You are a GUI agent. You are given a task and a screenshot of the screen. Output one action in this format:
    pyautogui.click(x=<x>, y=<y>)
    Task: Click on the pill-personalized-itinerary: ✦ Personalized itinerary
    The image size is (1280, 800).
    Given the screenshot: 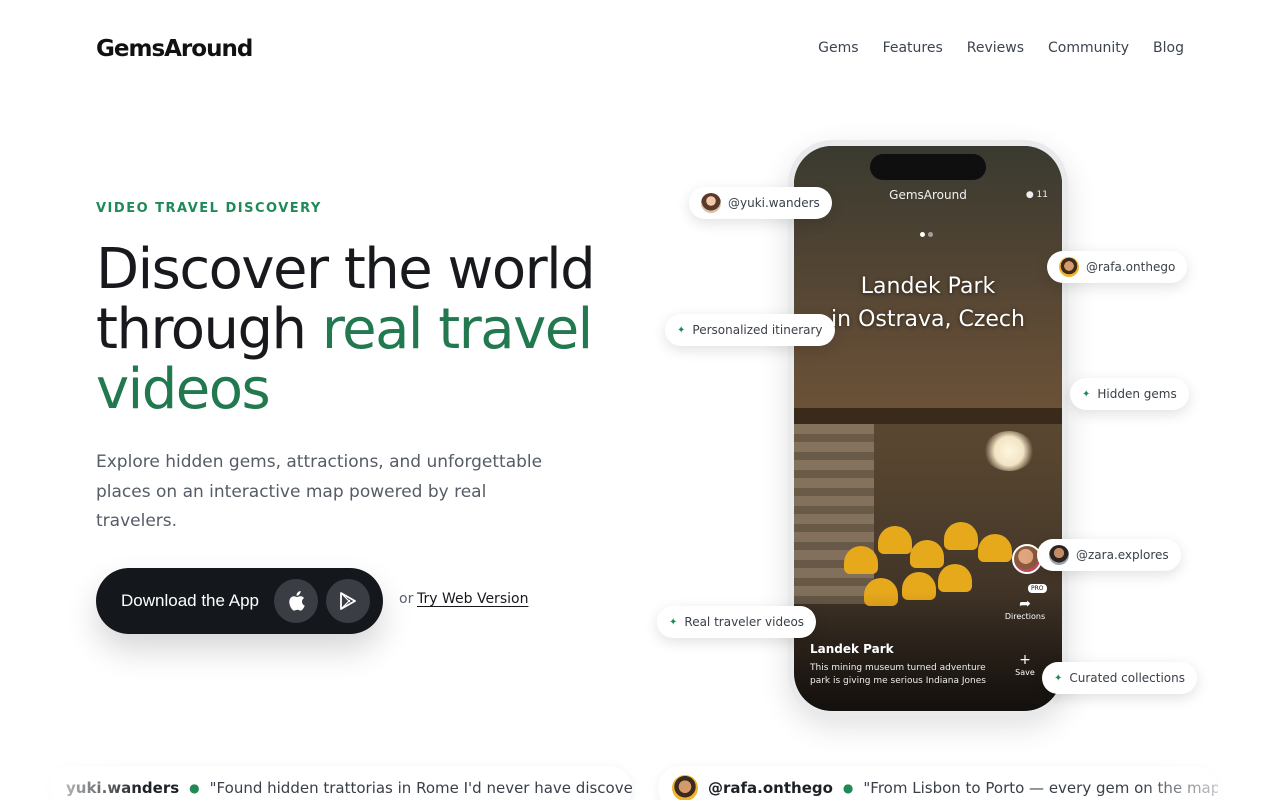 What is the action you would take?
    pyautogui.click(x=750, y=330)
    